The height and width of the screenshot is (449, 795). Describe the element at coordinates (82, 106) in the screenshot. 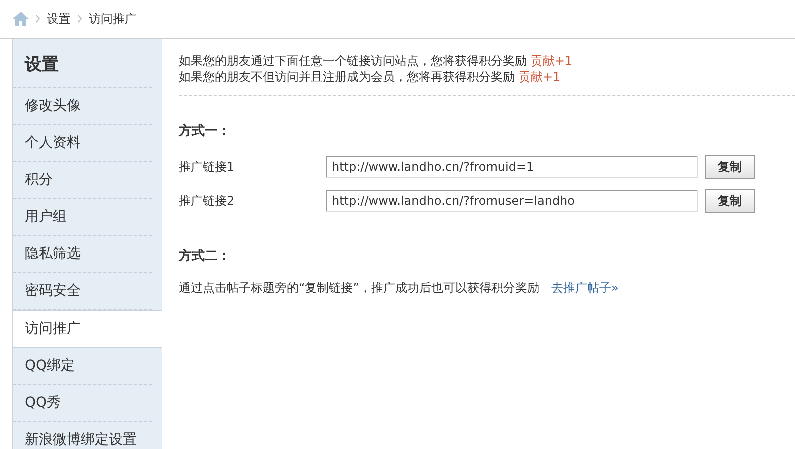

I see `sidebar-item: 修改头像` at that location.